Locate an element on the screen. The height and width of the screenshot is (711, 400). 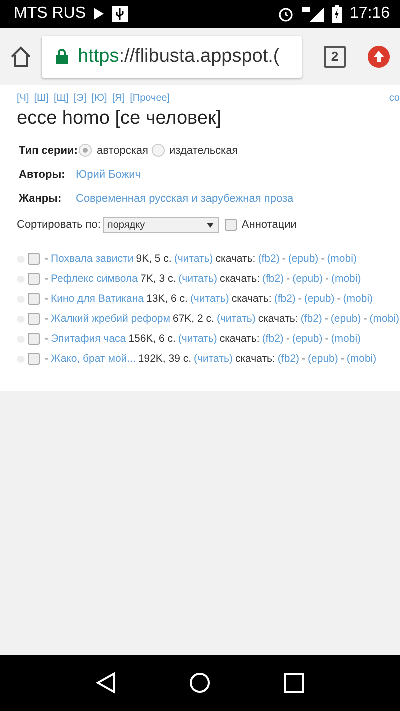
book-link: Жалкий жребий реформ is located at coordinates (110, 319).